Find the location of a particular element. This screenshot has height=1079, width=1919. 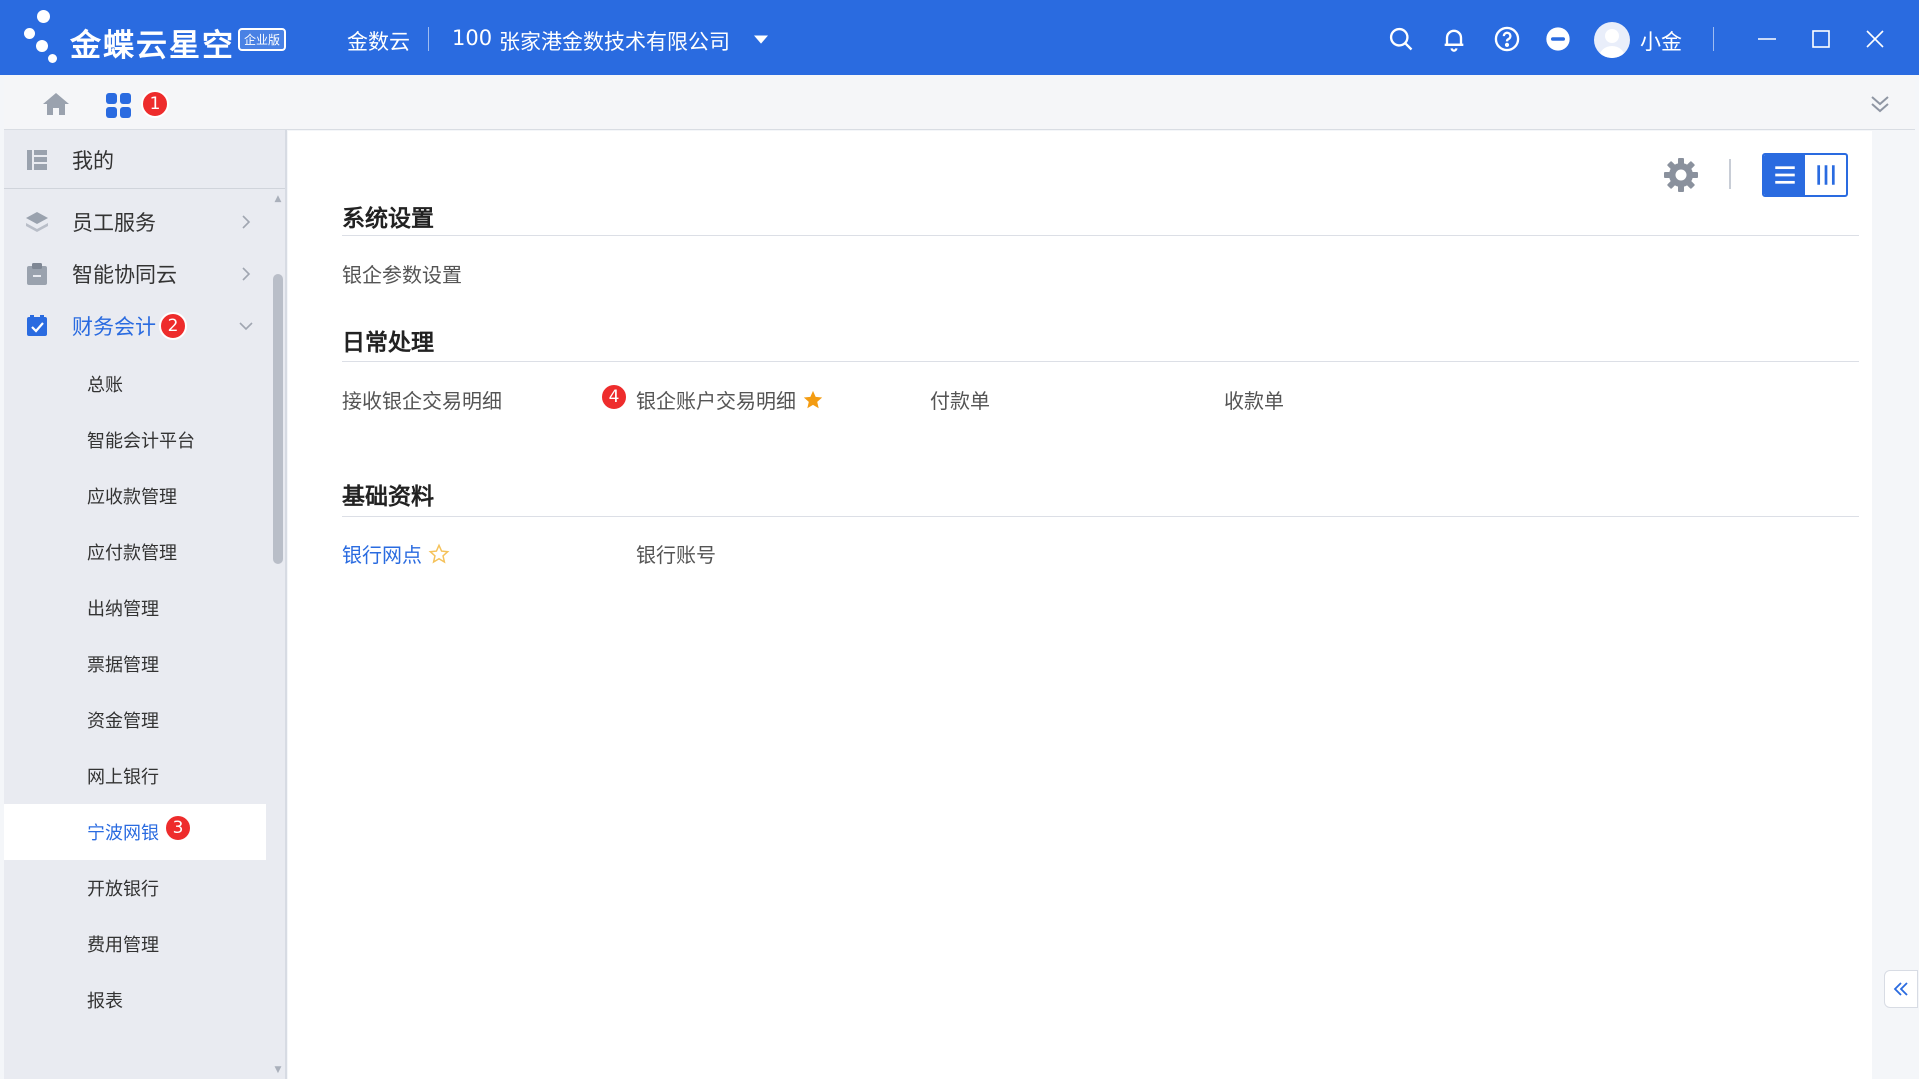

sidebar-subitem-label: 总账 is located at coordinates (105, 385).